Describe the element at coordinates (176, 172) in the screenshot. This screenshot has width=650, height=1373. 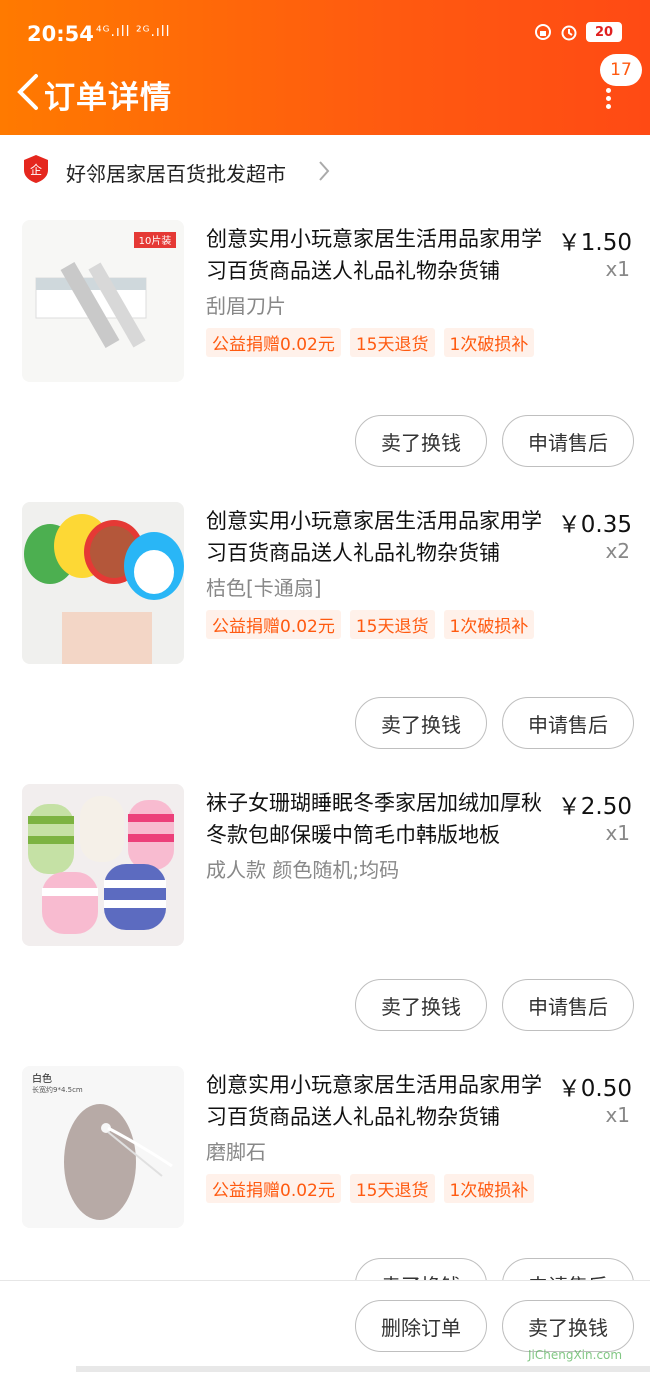
I see `store-name: 好邻居家居百货批发超市` at that location.